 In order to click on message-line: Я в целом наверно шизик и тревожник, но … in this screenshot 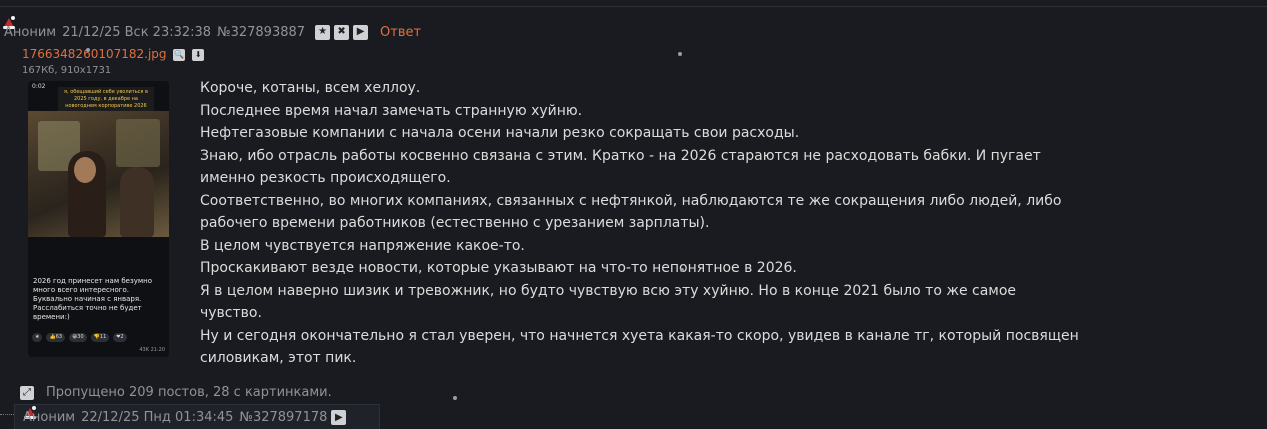, I will do `click(608, 290)`.